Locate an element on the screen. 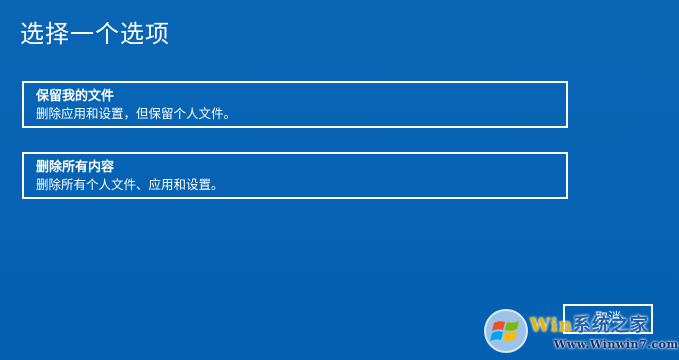  option-description: 删除所有个人文件、应用和设置。 is located at coordinates (130, 184).